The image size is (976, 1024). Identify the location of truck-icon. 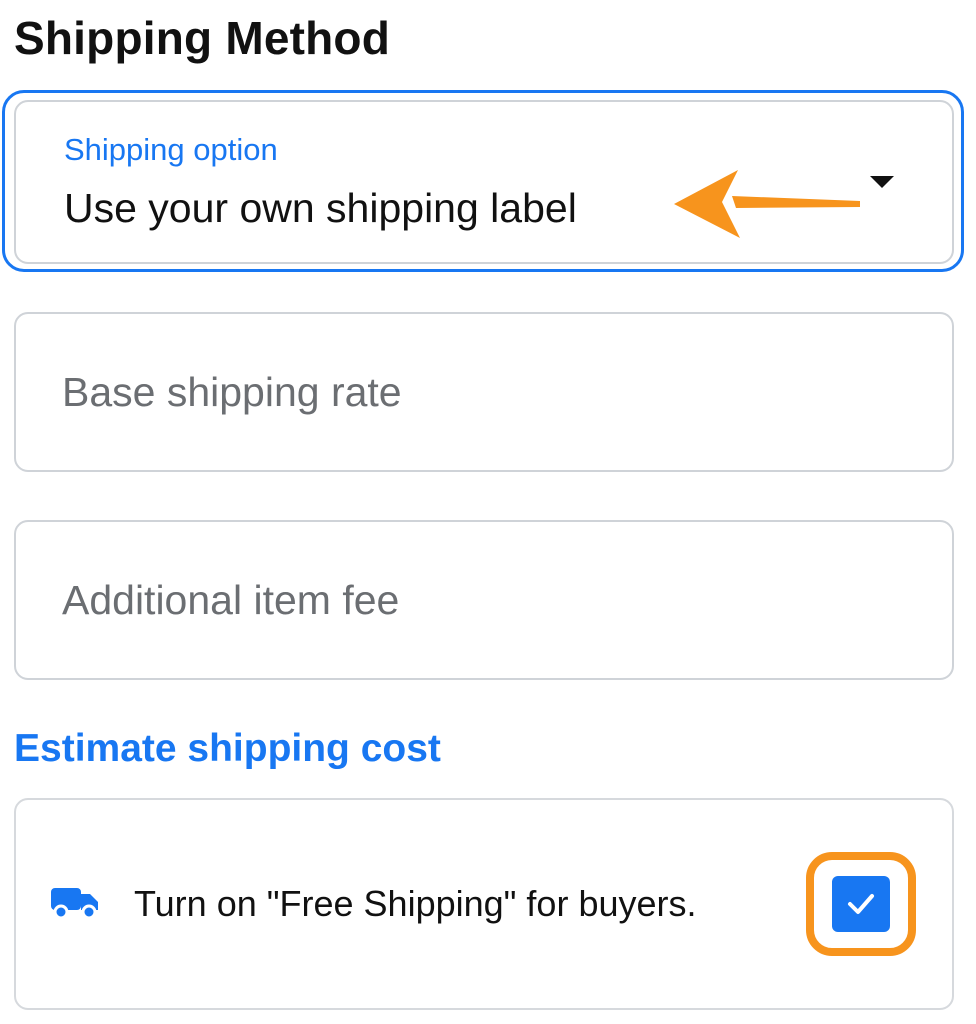
(74, 904).